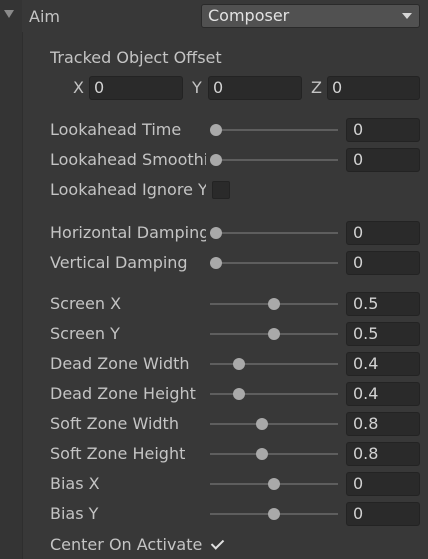 The width and height of the screenshot is (428, 559). Describe the element at coordinates (197, 88) in the screenshot. I see `offset-y-label: Y` at that location.